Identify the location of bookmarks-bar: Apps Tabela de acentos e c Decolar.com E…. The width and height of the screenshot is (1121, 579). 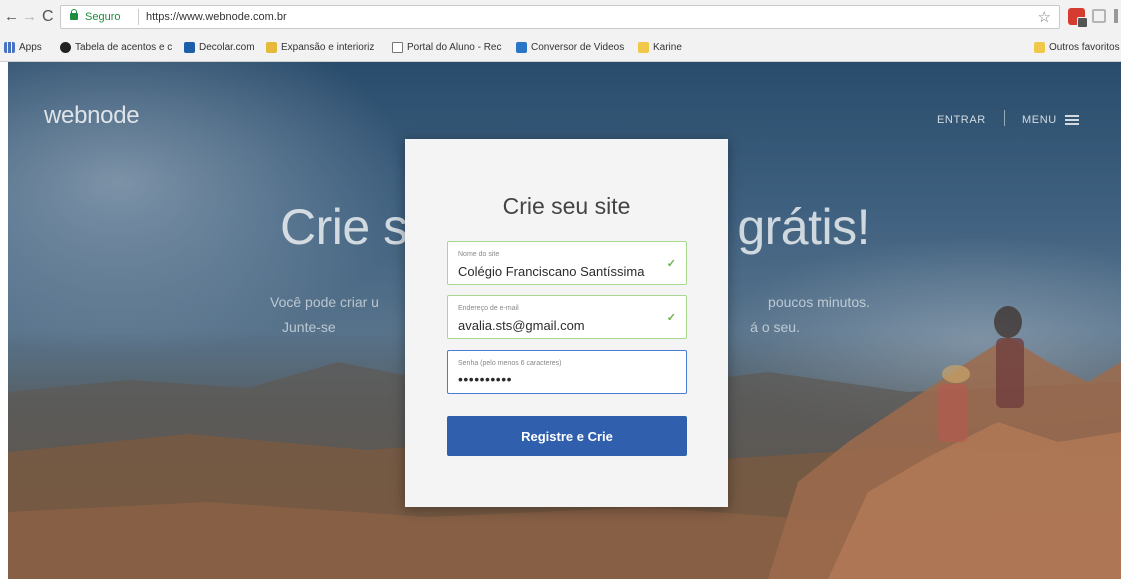
(560, 49).